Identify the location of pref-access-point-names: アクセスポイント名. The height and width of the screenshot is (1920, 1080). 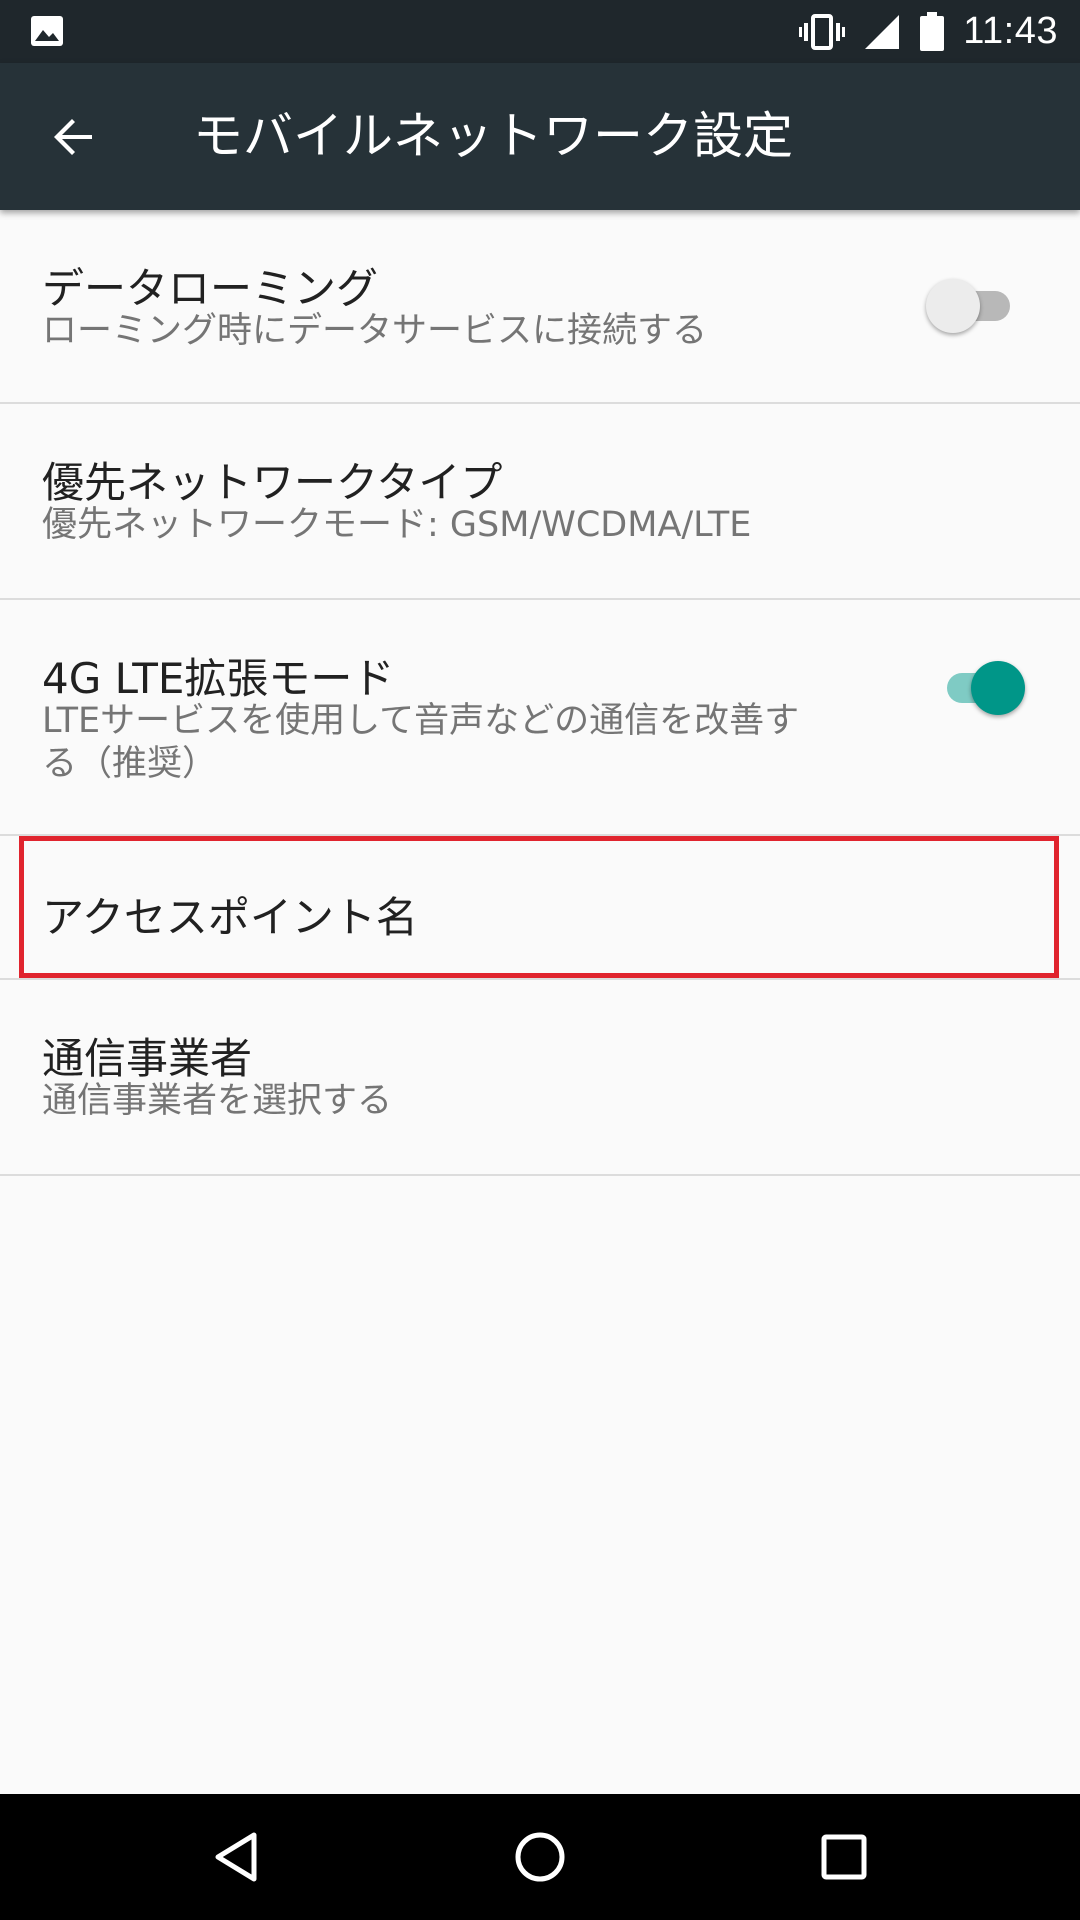
(540, 908).